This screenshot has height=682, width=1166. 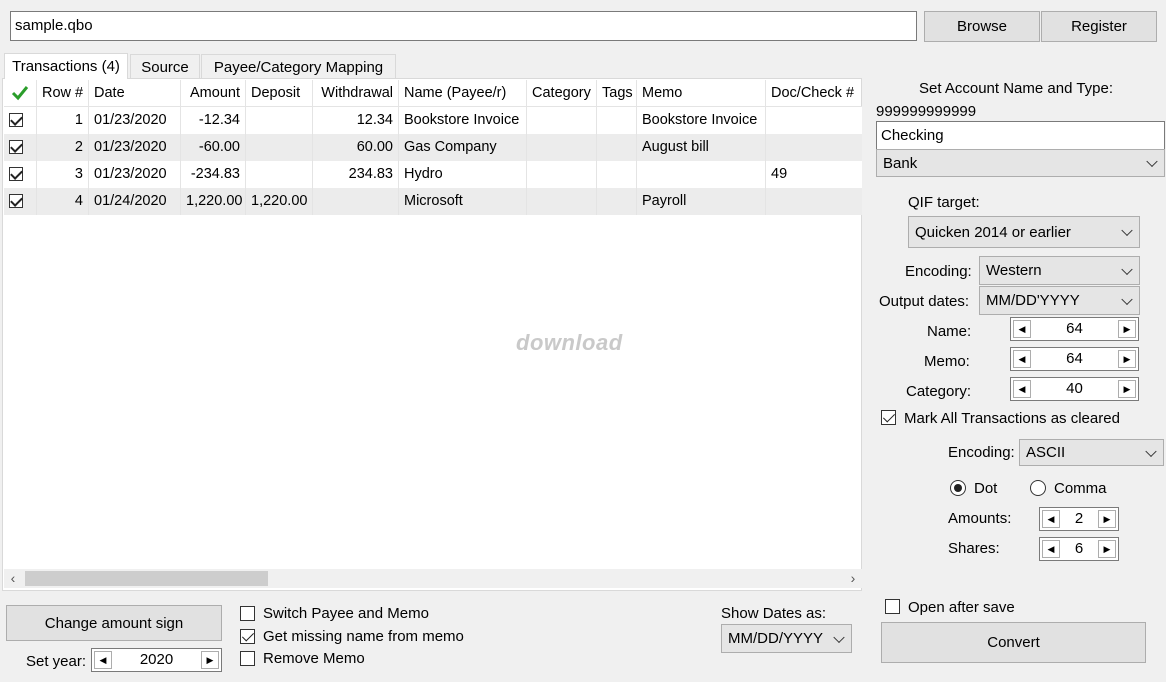 What do you see at coordinates (1038, 488) in the screenshot?
I see `comma-radio` at bounding box center [1038, 488].